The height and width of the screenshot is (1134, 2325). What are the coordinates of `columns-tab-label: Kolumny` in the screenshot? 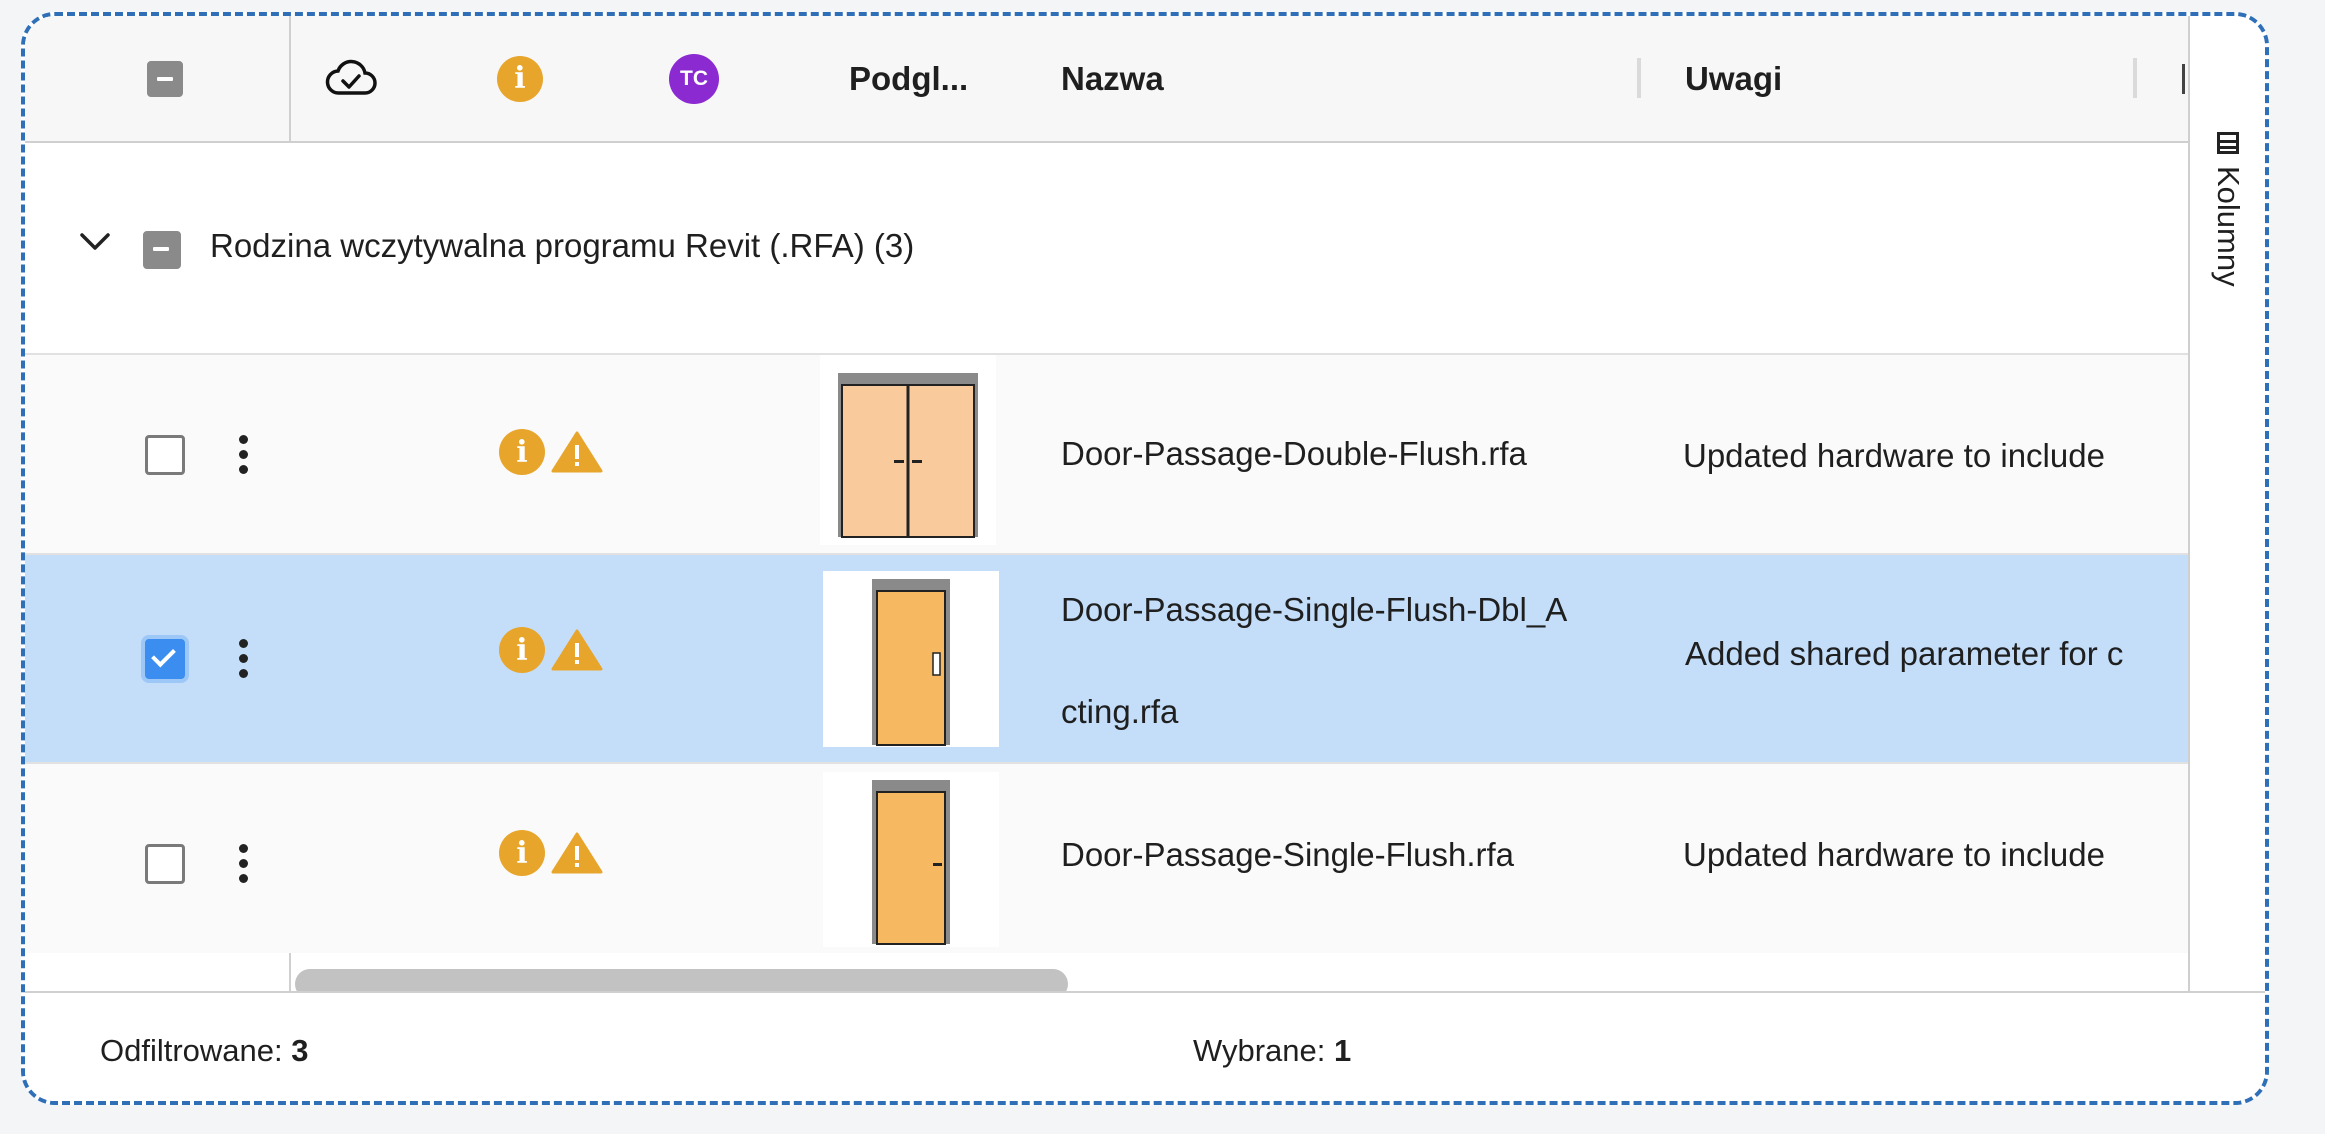 It's located at (2228, 226).